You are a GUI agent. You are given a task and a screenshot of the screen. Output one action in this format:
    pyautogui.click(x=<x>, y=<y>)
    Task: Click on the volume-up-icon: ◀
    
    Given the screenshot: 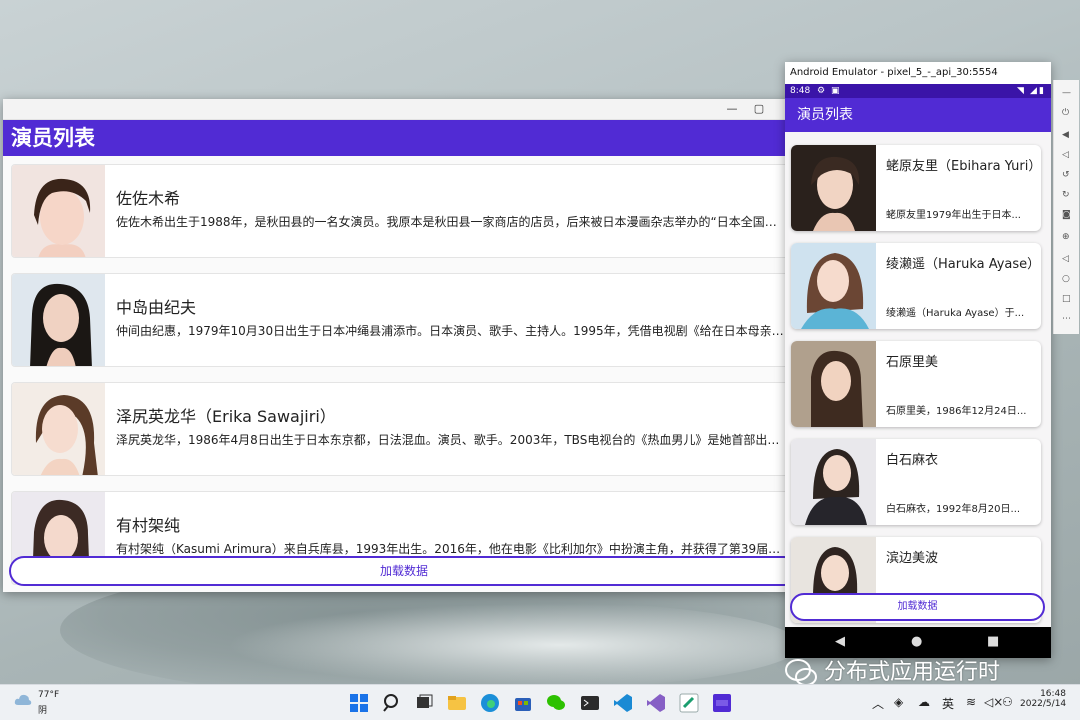 What is the action you would take?
    pyautogui.click(x=1065, y=135)
    